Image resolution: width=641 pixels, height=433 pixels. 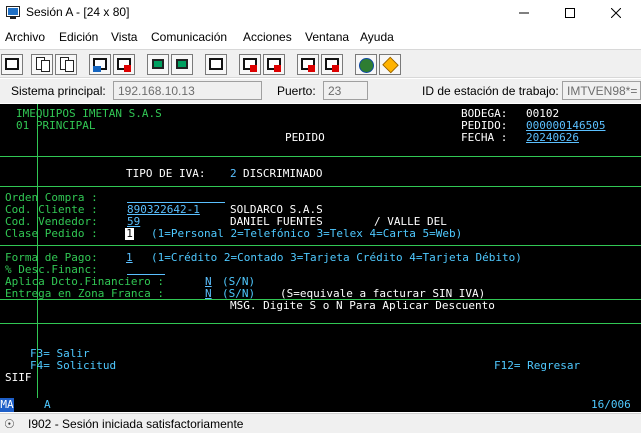 What do you see at coordinates (277, 68) in the screenshot?
I see `stop-dot-icon` at bounding box center [277, 68].